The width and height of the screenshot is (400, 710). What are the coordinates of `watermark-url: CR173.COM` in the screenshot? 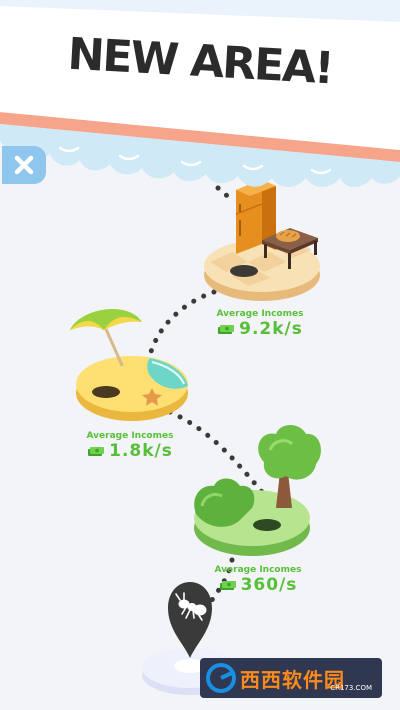 It's located at (351, 688).